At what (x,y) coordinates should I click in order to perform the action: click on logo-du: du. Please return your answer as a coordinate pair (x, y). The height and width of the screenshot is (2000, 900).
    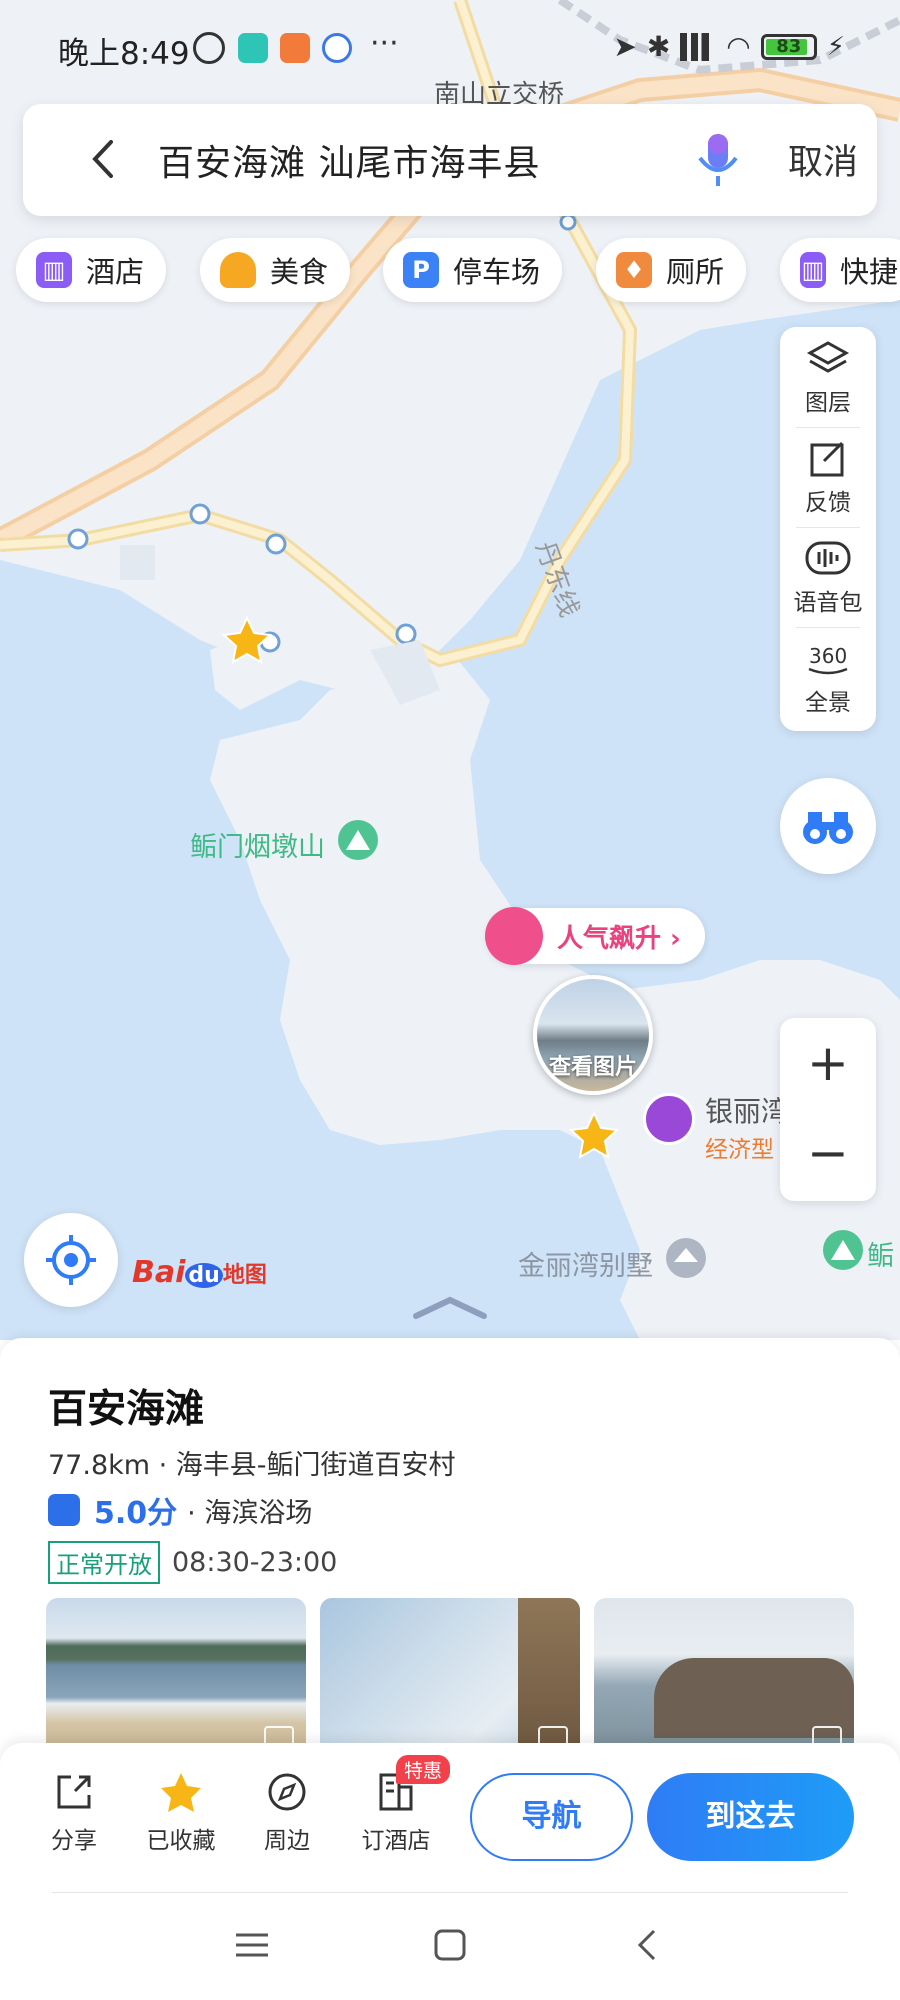
    Looking at the image, I should click on (204, 1275).